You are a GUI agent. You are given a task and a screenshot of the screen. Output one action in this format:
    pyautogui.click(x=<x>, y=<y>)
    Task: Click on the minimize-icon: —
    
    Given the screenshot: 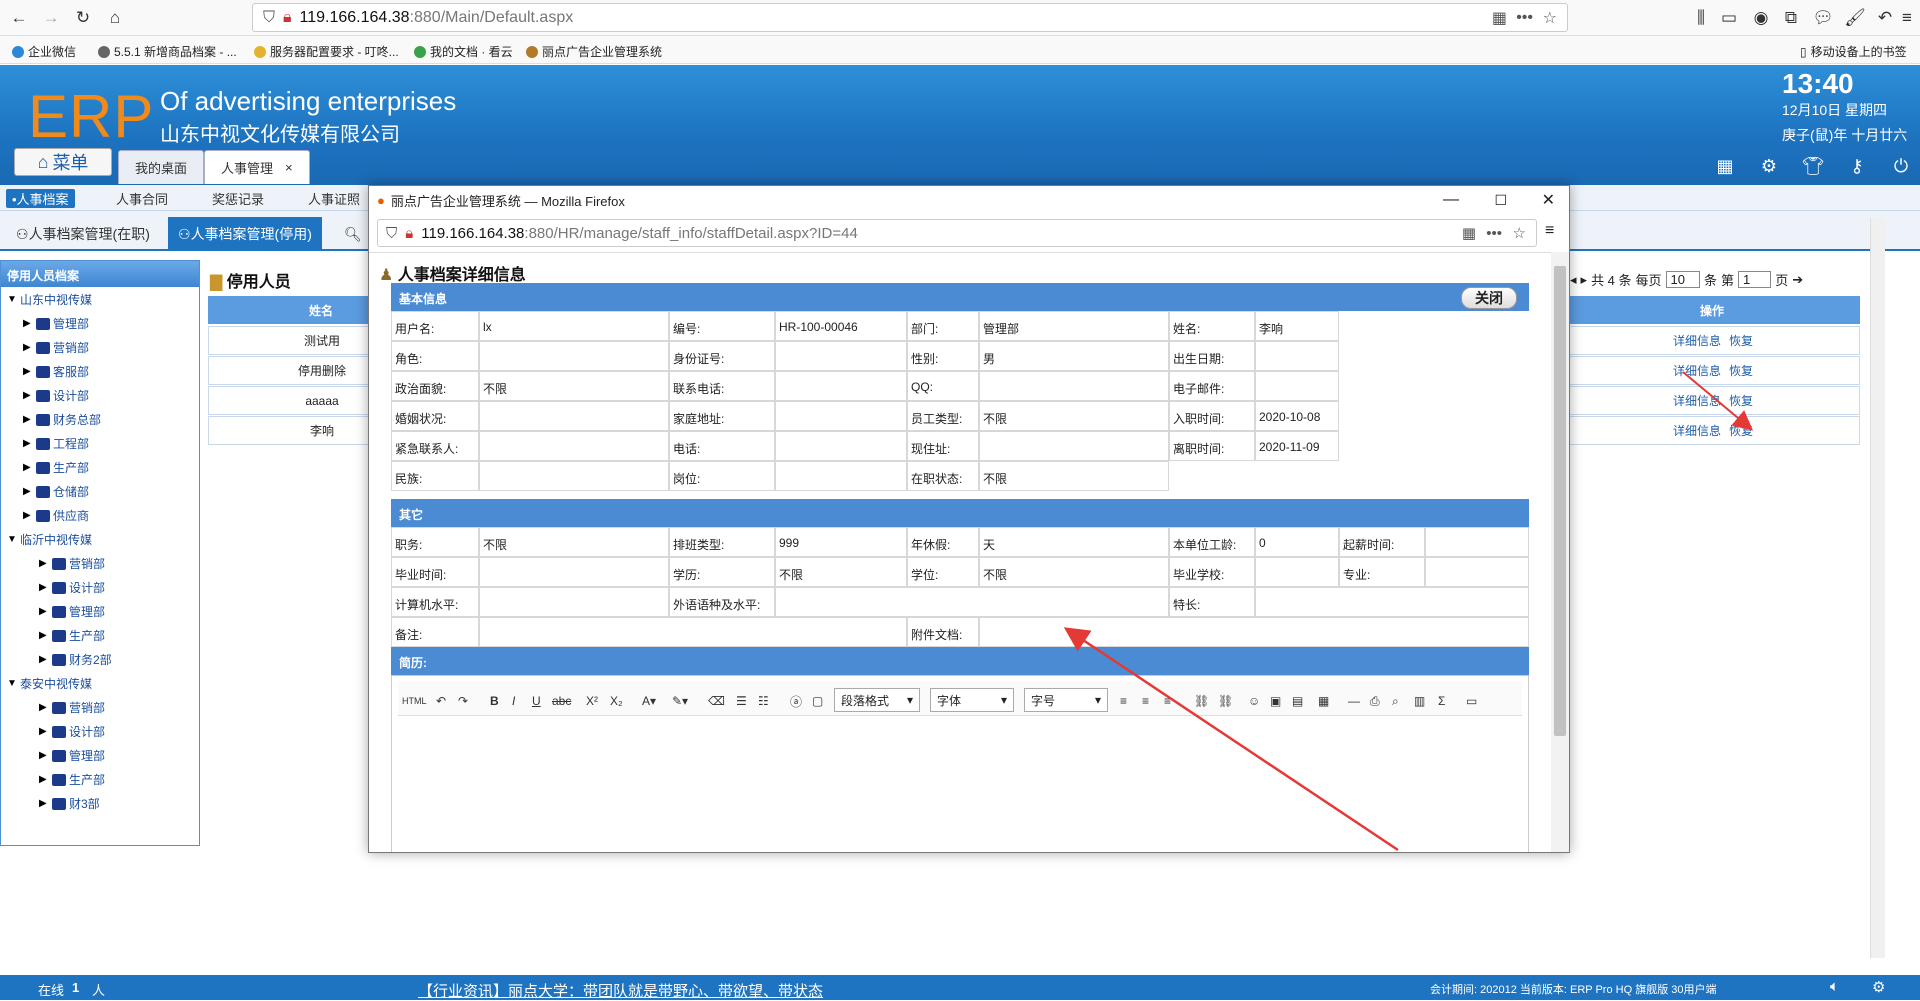 What is the action you would take?
    pyautogui.click(x=1451, y=200)
    